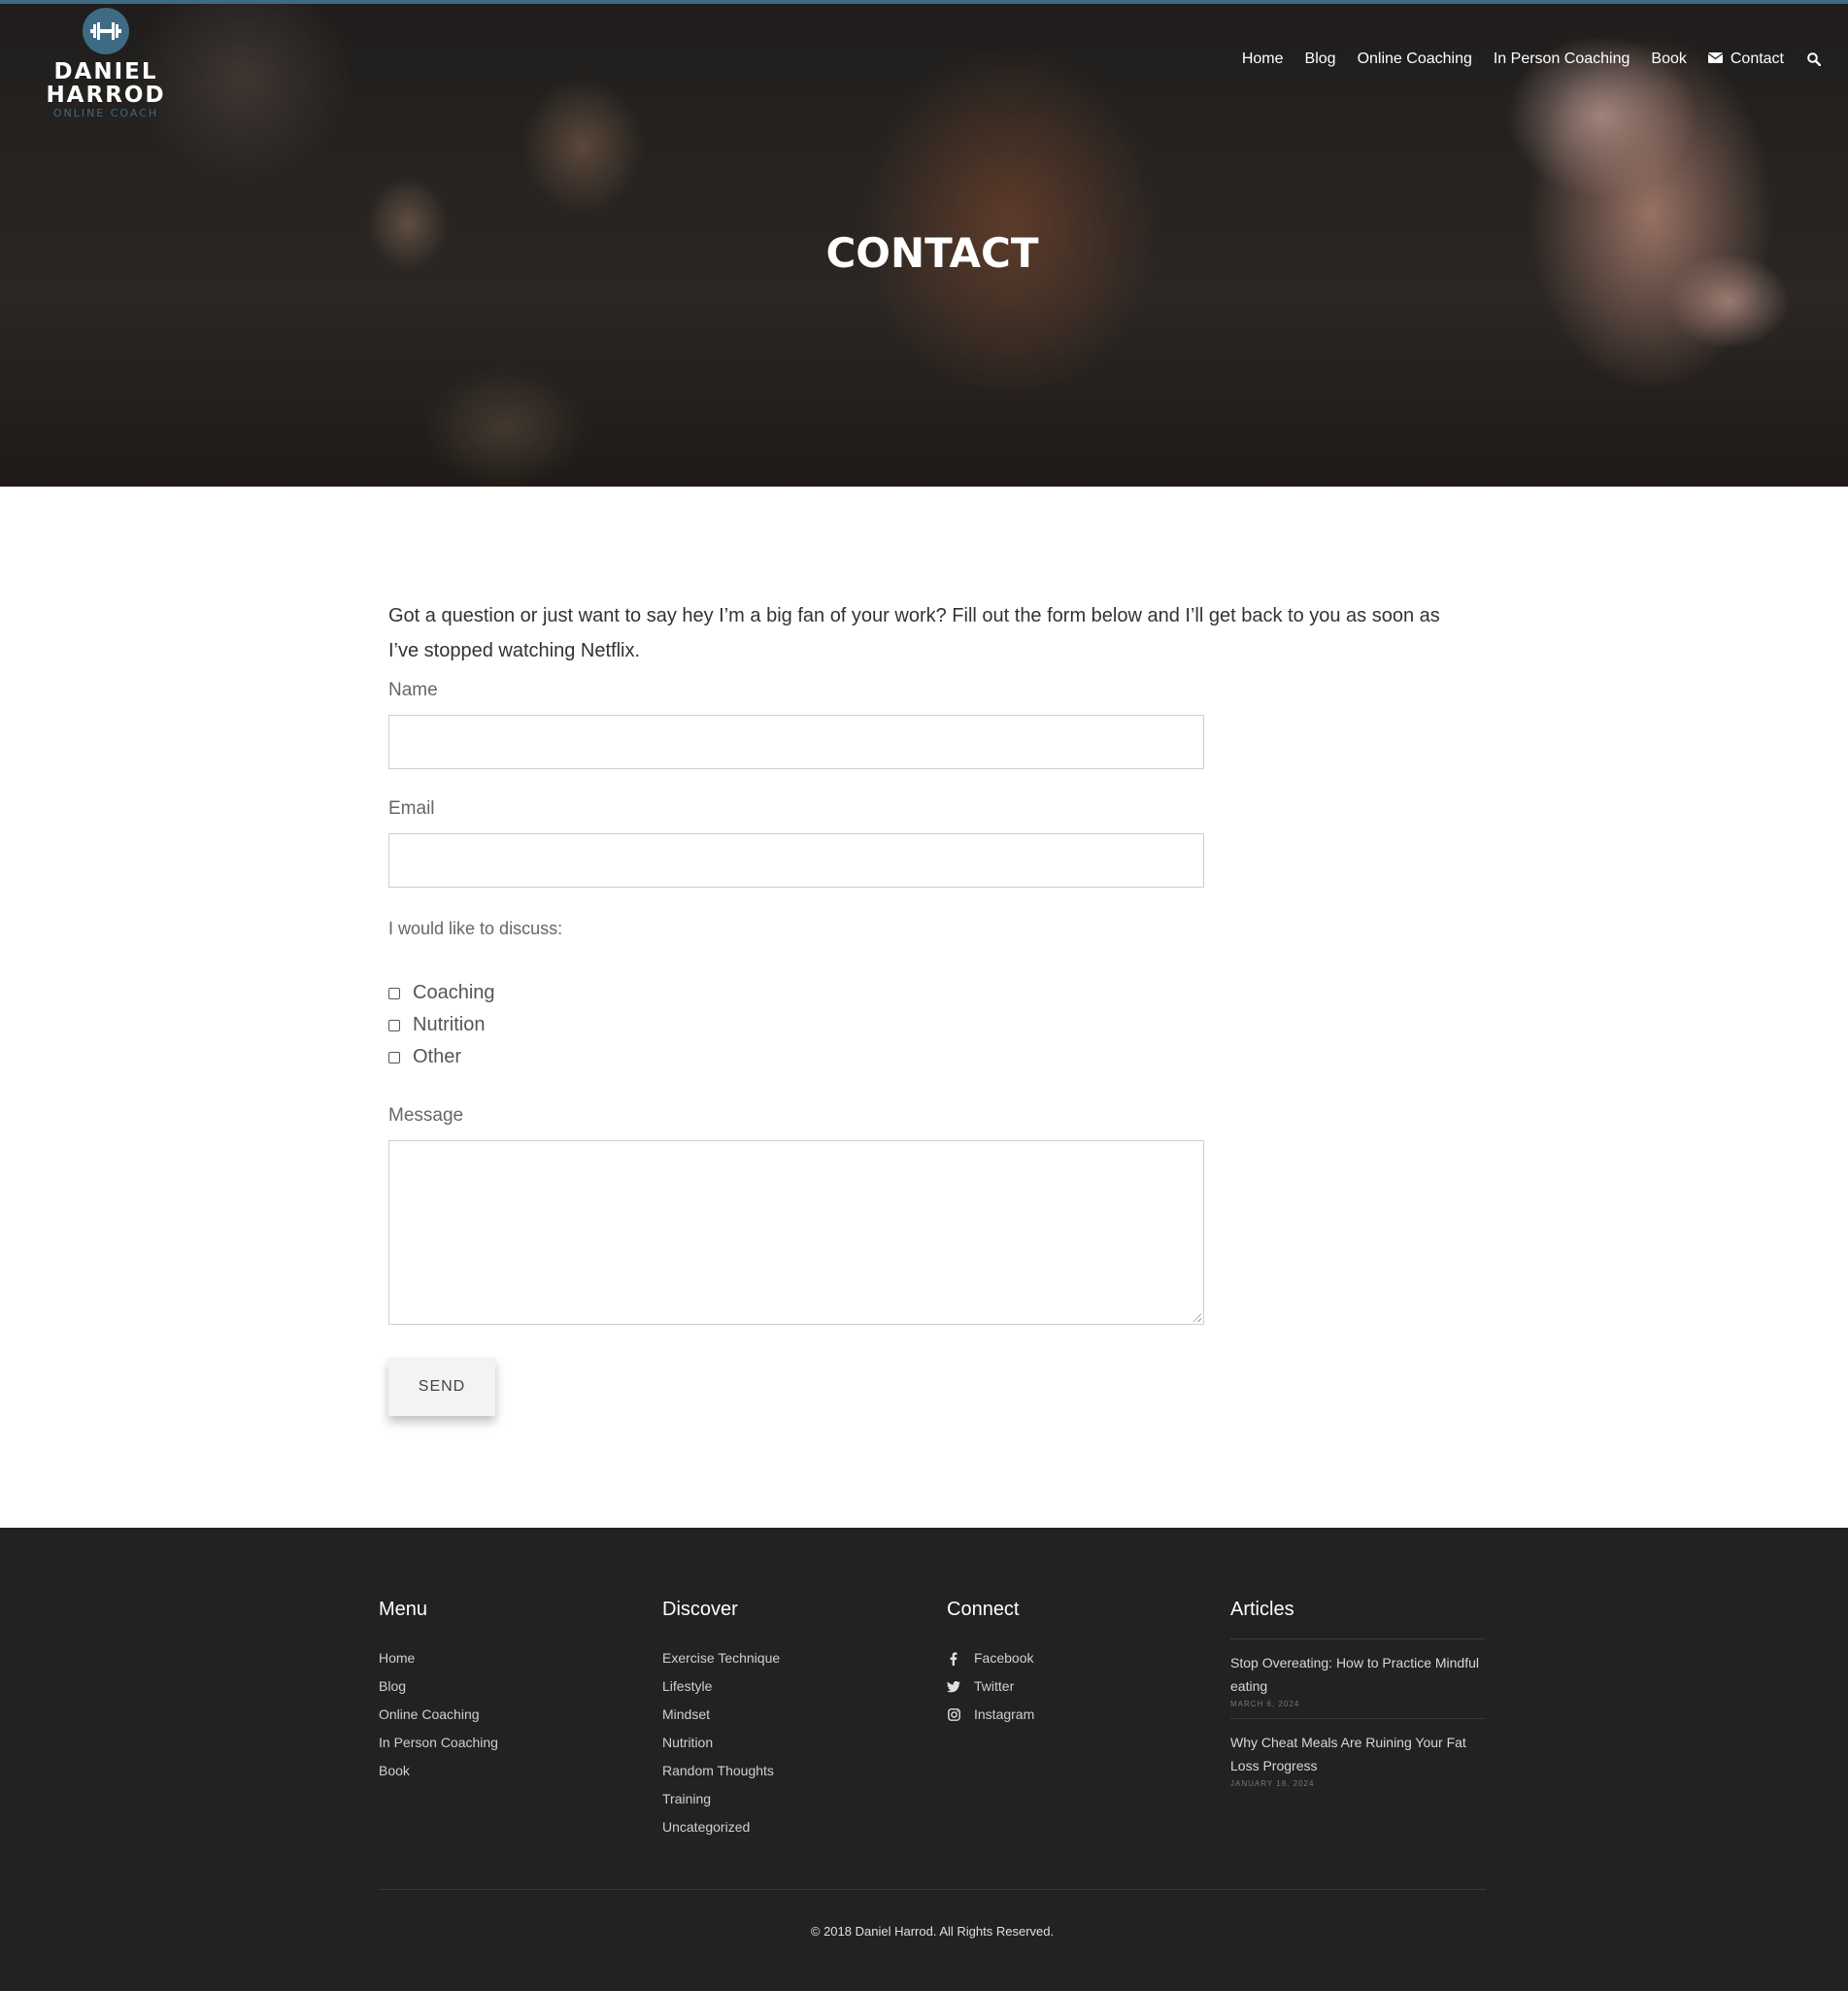 This screenshot has width=1848, height=1991. What do you see at coordinates (105, 71) in the screenshot?
I see `logo-text-line1: DANIEL` at bounding box center [105, 71].